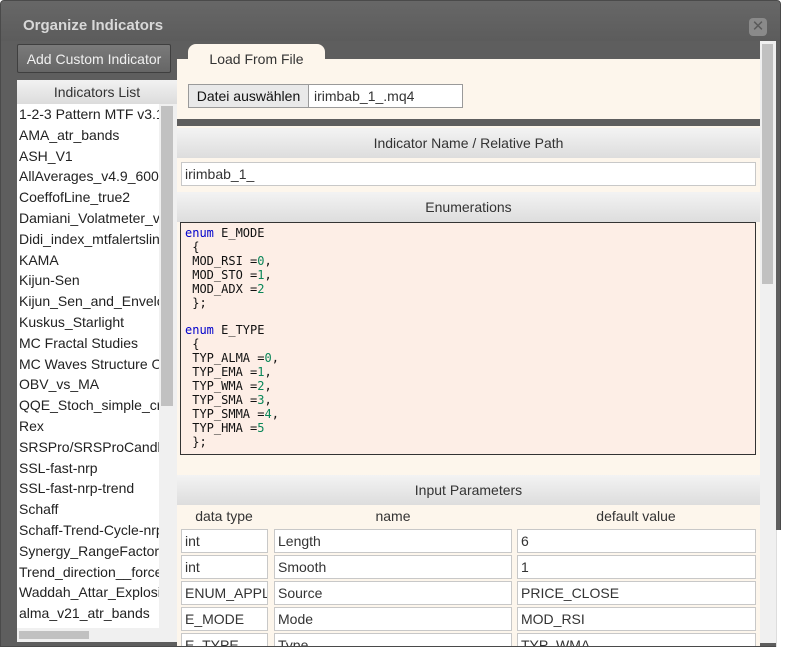 This screenshot has width=785, height=647. What do you see at coordinates (88, 280) in the screenshot?
I see `indicator-list-item: Kijun-Sen` at bounding box center [88, 280].